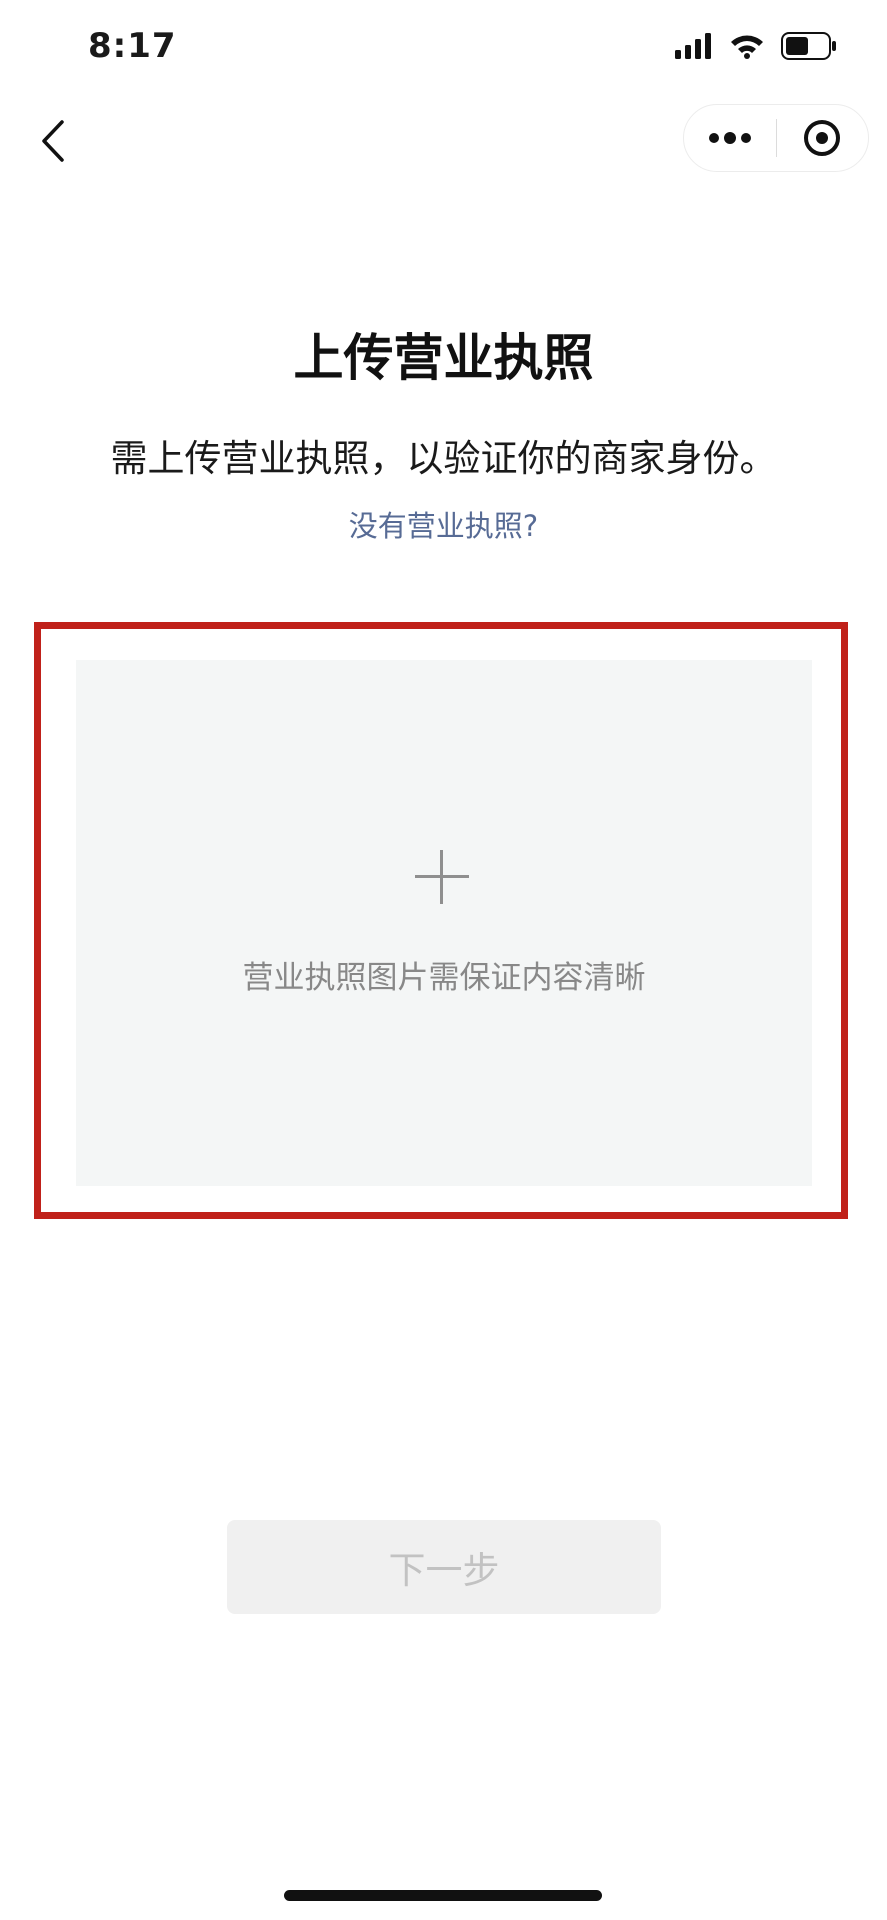 This screenshot has width=887, height=1920. I want to click on nav-bar, so click(443, 141).